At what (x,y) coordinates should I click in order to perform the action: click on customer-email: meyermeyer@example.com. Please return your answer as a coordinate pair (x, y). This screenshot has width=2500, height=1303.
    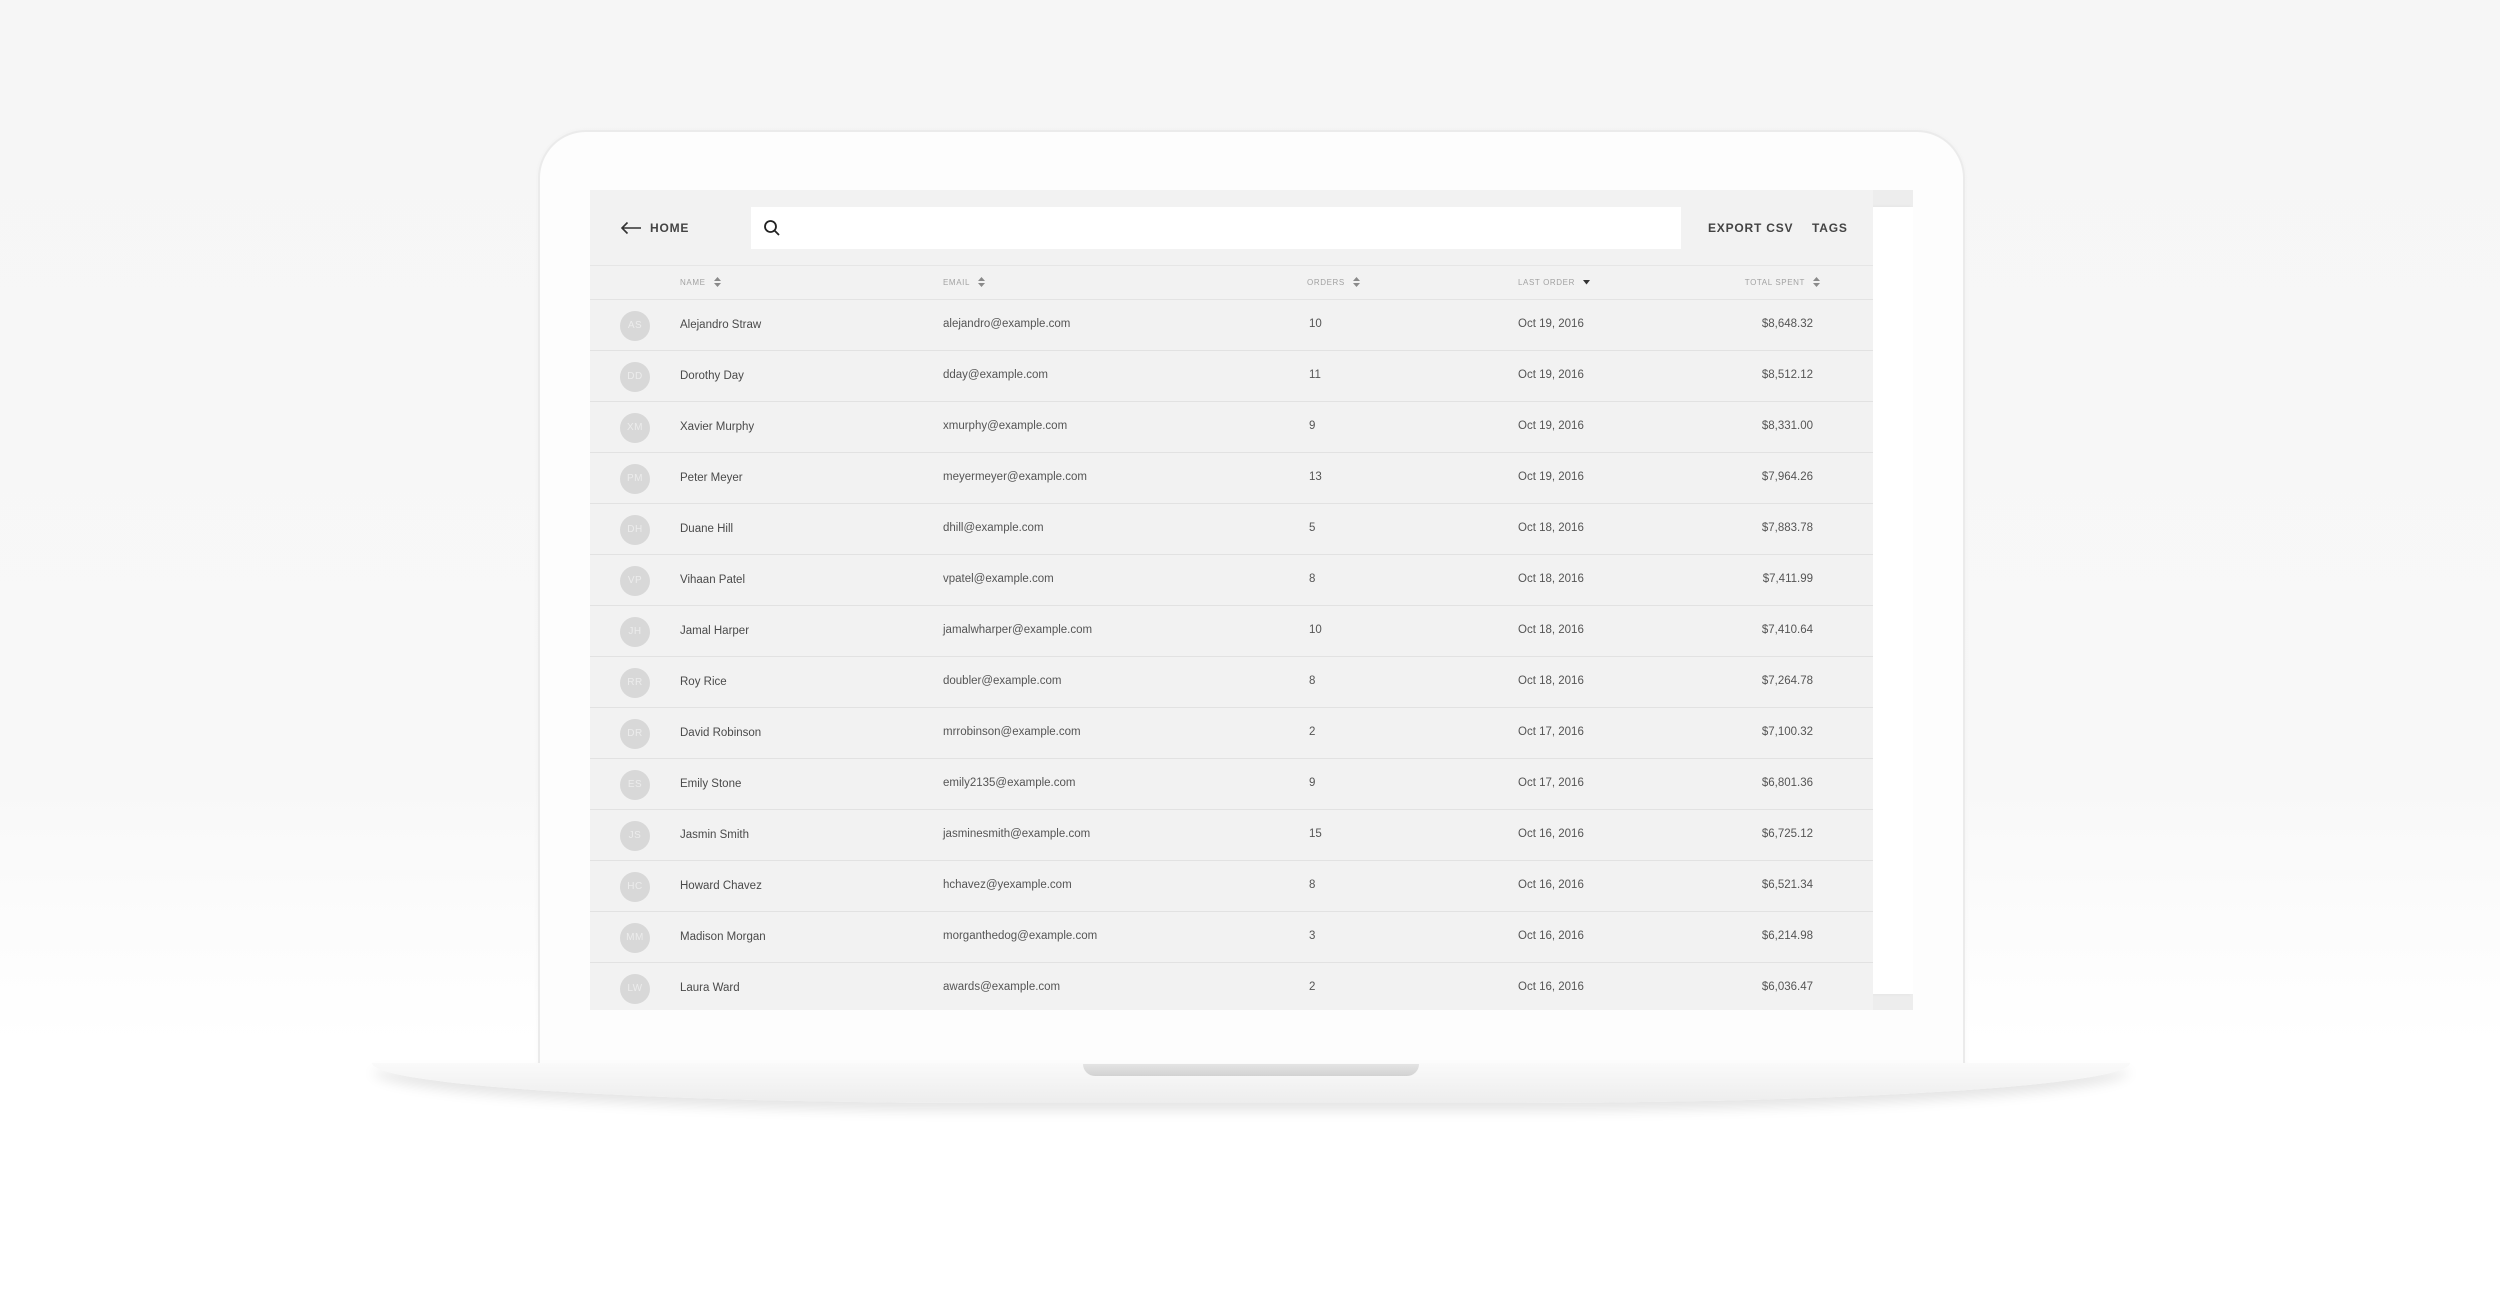
    Looking at the image, I should click on (1015, 477).